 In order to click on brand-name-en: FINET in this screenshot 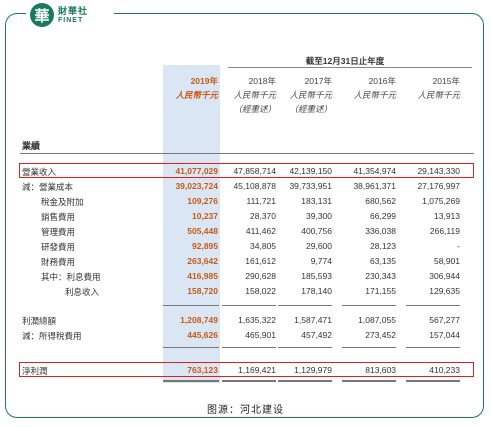, I will do `click(71, 20)`.